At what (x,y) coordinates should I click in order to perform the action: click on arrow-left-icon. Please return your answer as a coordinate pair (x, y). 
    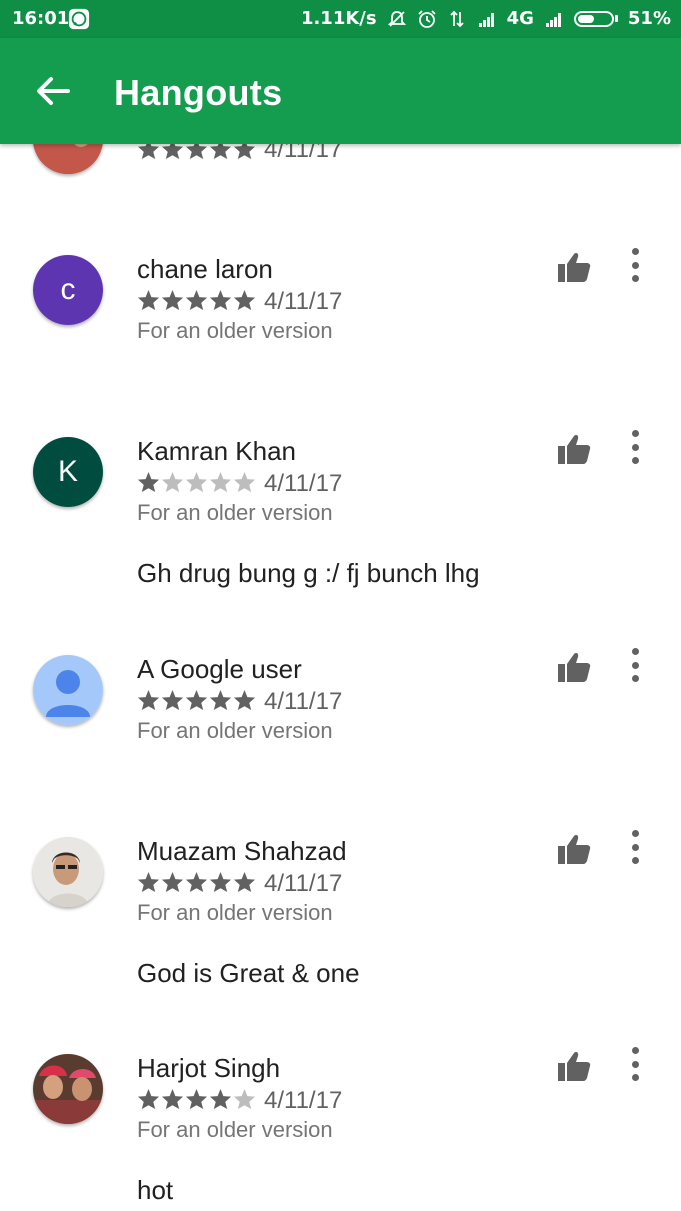
    Looking at the image, I should click on (53, 91).